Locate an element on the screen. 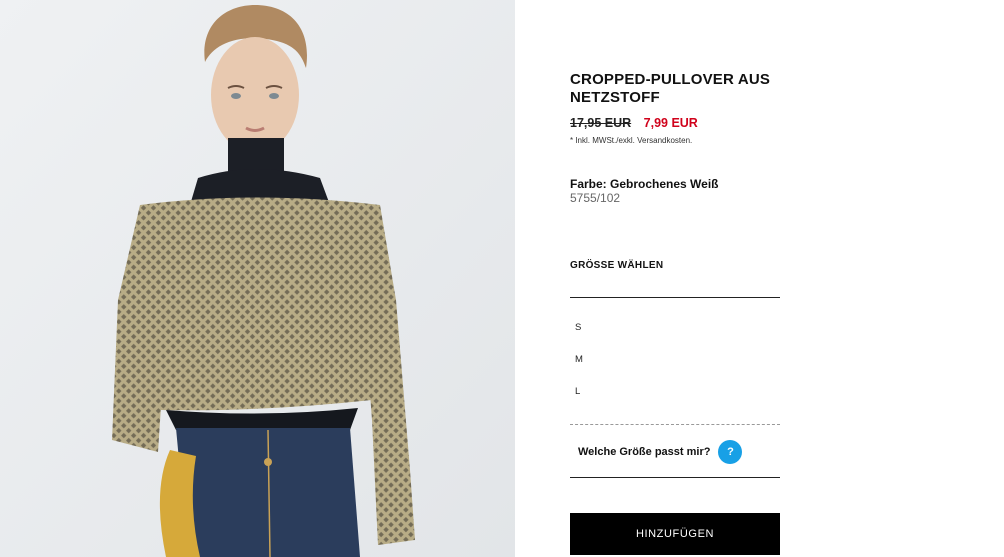 Image resolution: width=1004 pixels, height=557 pixels. question-icon: ? is located at coordinates (730, 452).